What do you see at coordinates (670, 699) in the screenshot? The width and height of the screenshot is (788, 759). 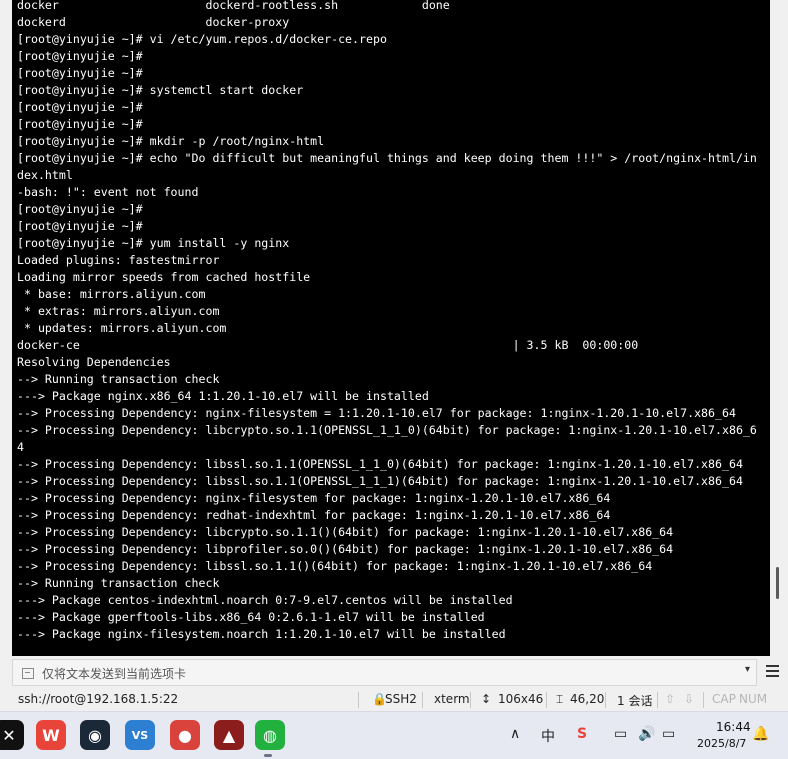 I see `arrow-up-icon: ⇧` at bounding box center [670, 699].